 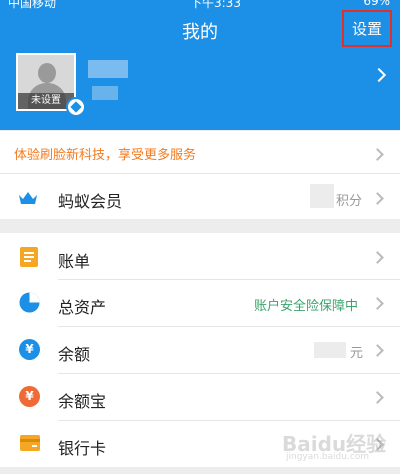 I want to click on balance-value-blurred, so click(x=330, y=350).